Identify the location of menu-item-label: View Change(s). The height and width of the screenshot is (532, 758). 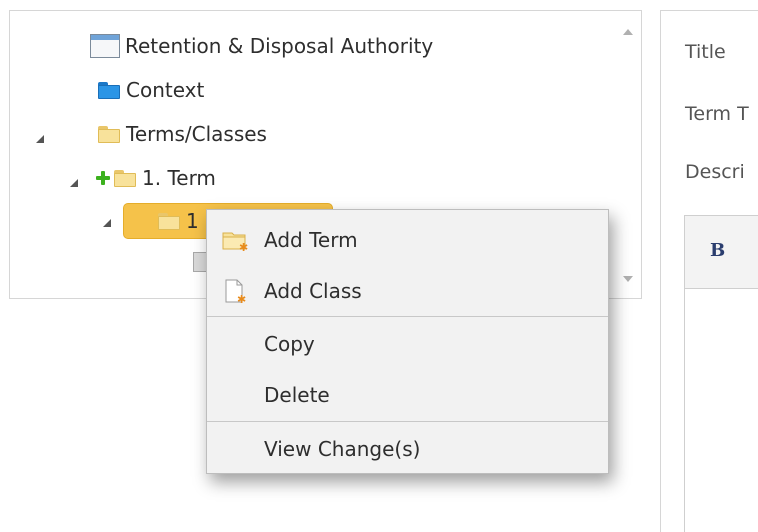
(342, 449).